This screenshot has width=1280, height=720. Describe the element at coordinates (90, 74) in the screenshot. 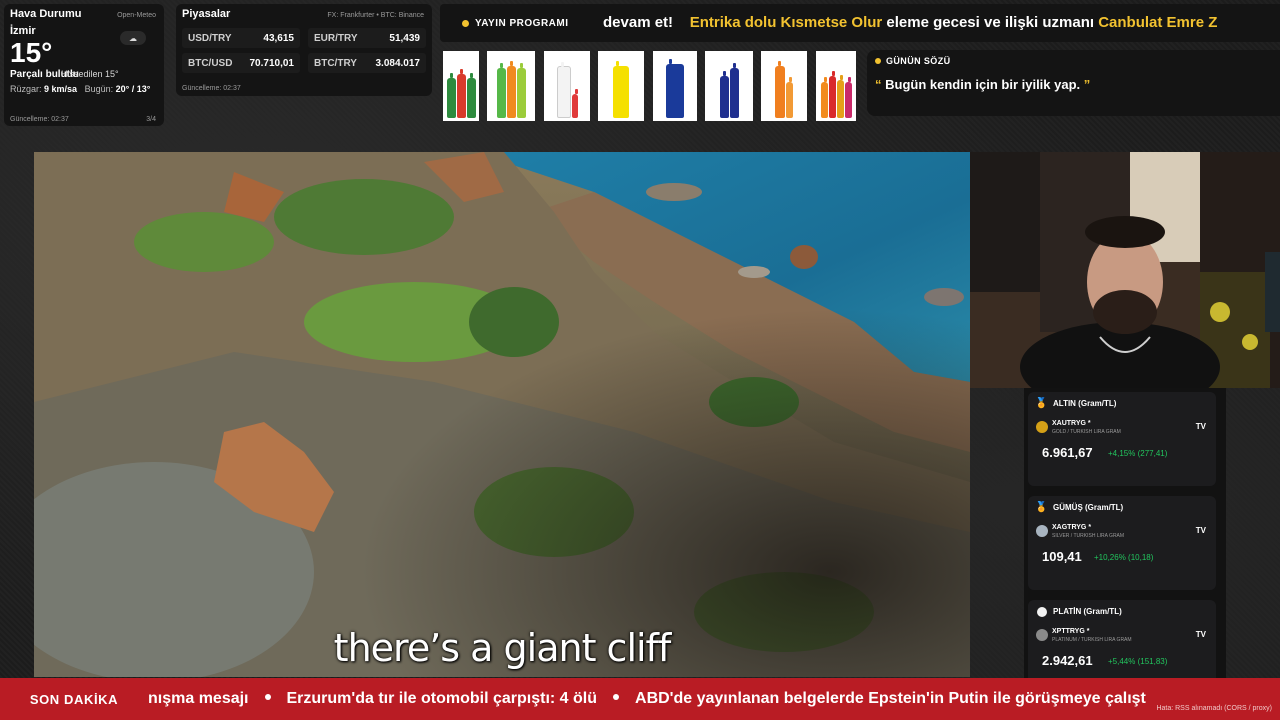

I see `weather-feels-like: Hissedilen 15°` at that location.